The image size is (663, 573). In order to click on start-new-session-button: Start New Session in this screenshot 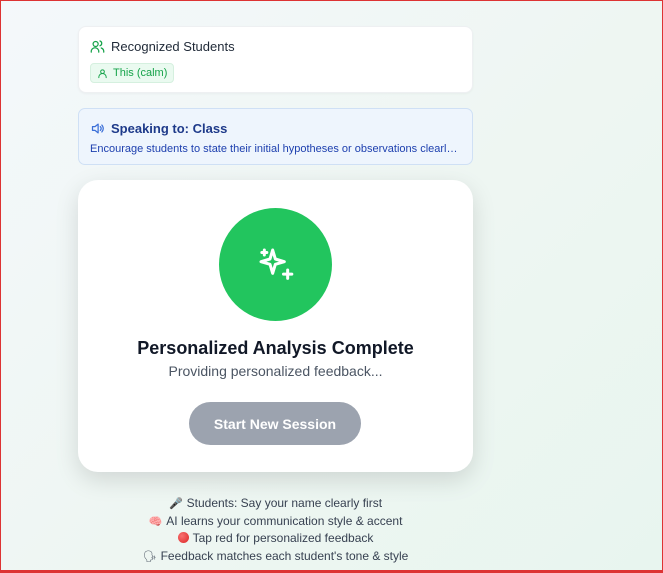, I will do `click(275, 423)`.